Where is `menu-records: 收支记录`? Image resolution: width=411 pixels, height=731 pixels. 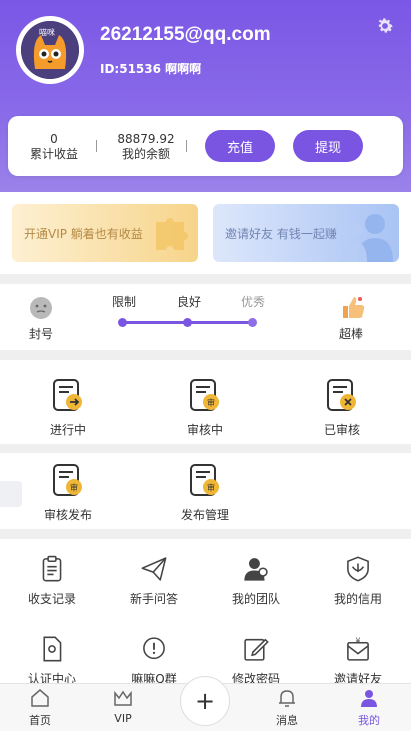 menu-records: 收支记录 is located at coordinates (52, 581).